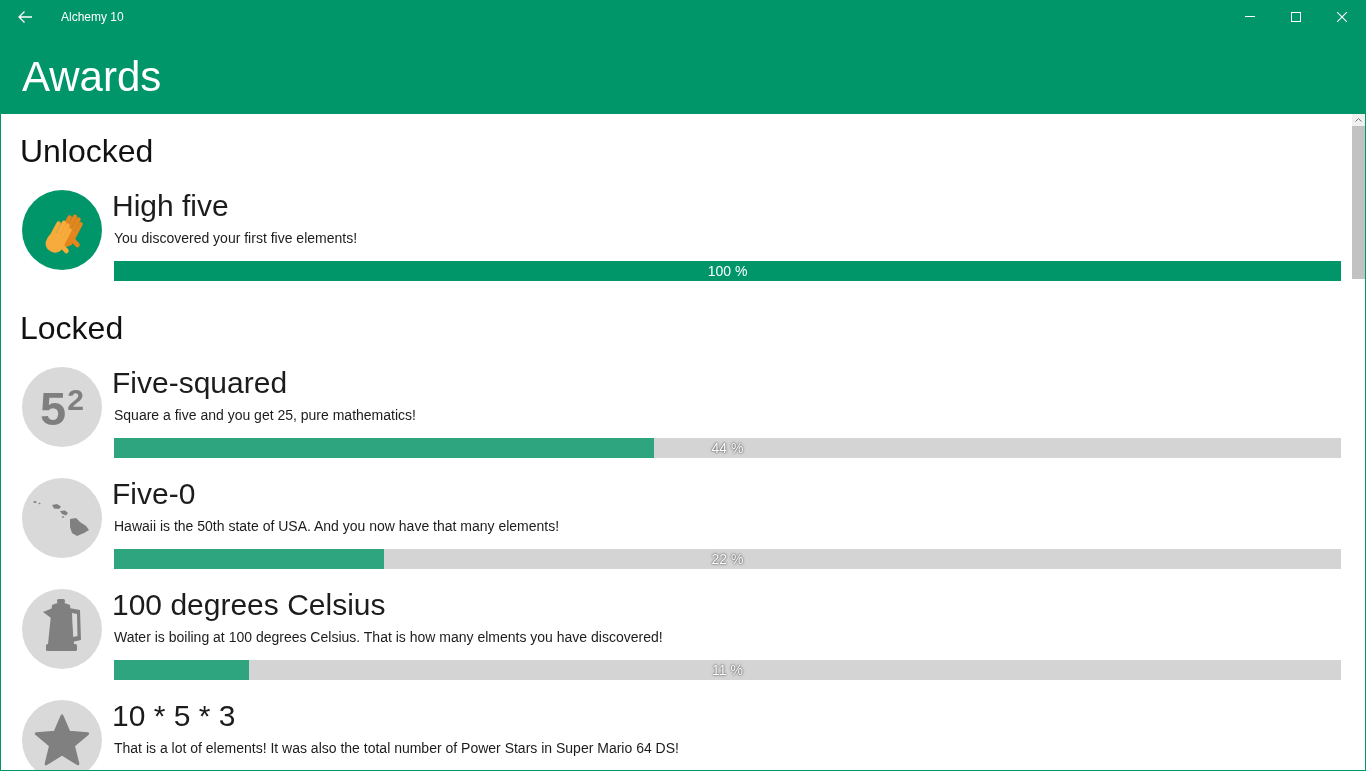 The height and width of the screenshot is (771, 1366). Describe the element at coordinates (174, 716) in the screenshot. I see `award-title: 10 * 5 * 3` at that location.